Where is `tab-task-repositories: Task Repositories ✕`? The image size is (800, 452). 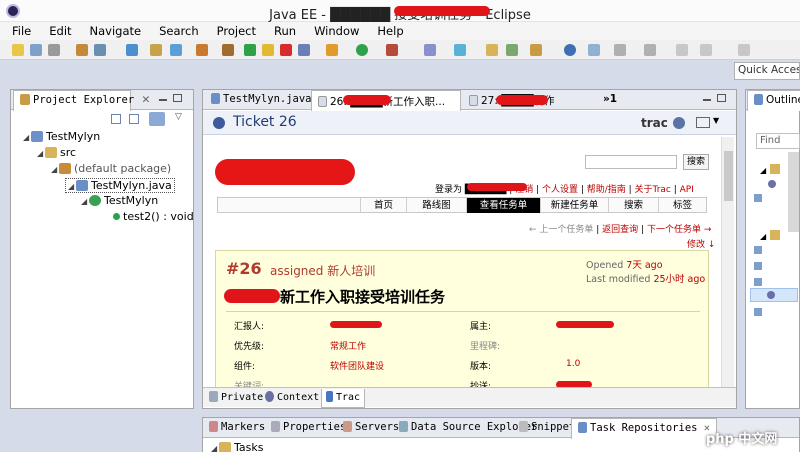
tab-task-repositories: Task Repositories ✕ is located at coordinates (644, 428).